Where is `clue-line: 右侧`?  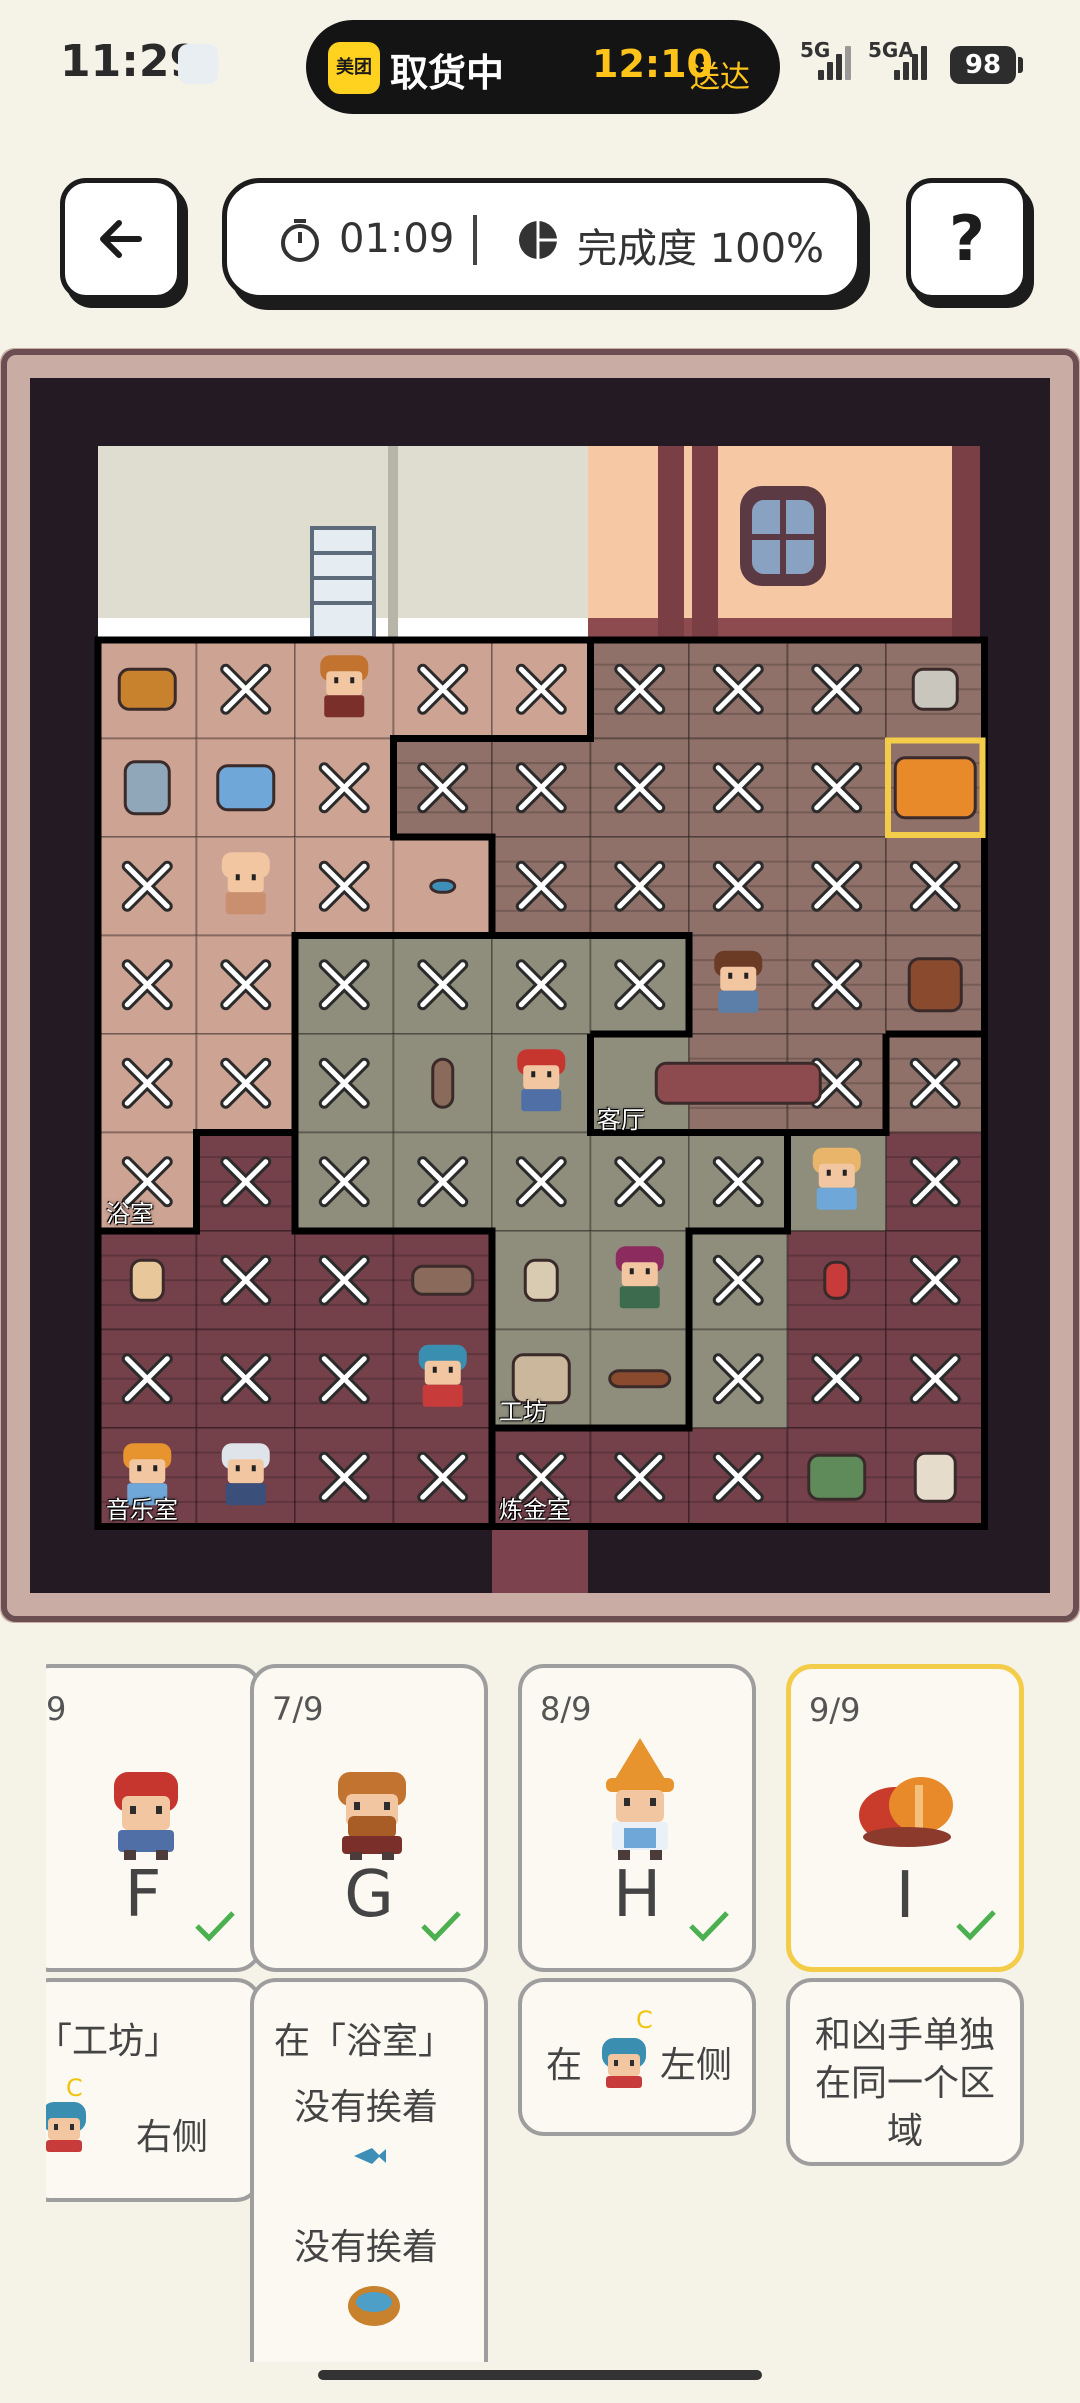 clue-line: 右侧 is located at coordinates (172, 2137).